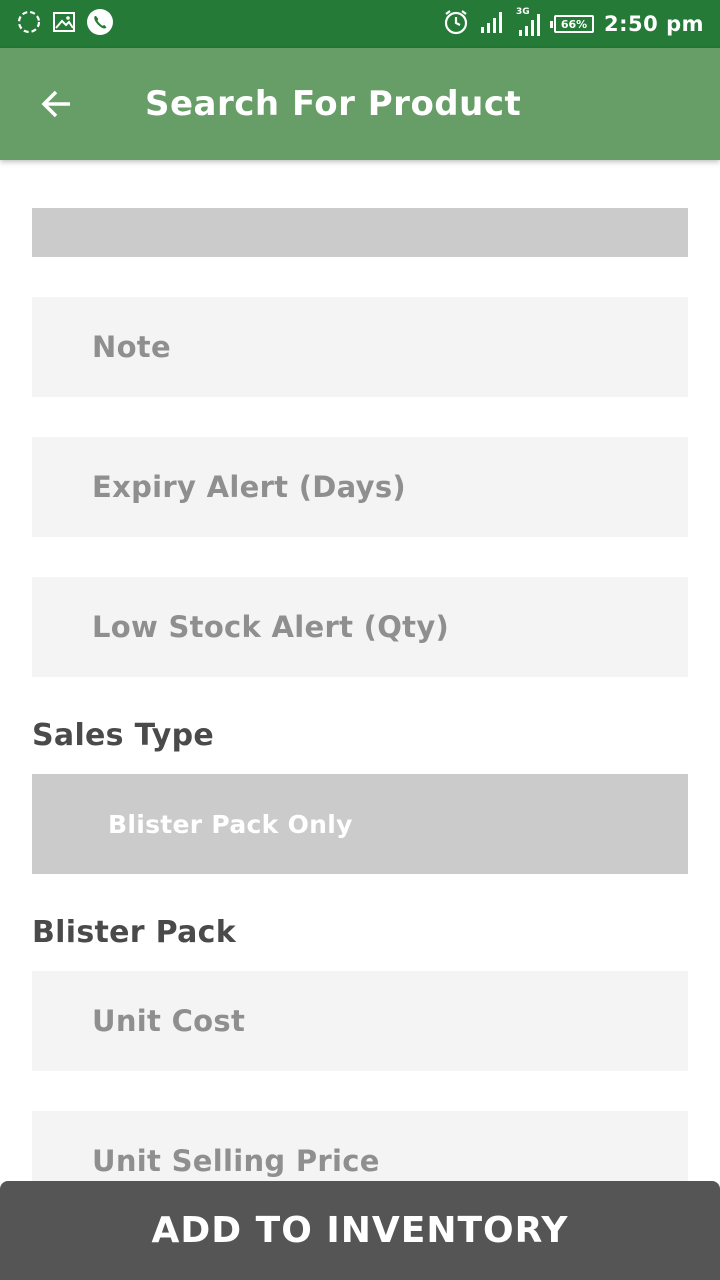 The width and height of the screenshot is (720, 1280). What do you see at coordinates (360, 1021) in the screenshot?
I see `unit-cost-field: Unit Cost` at bounding box center [360, 1021].